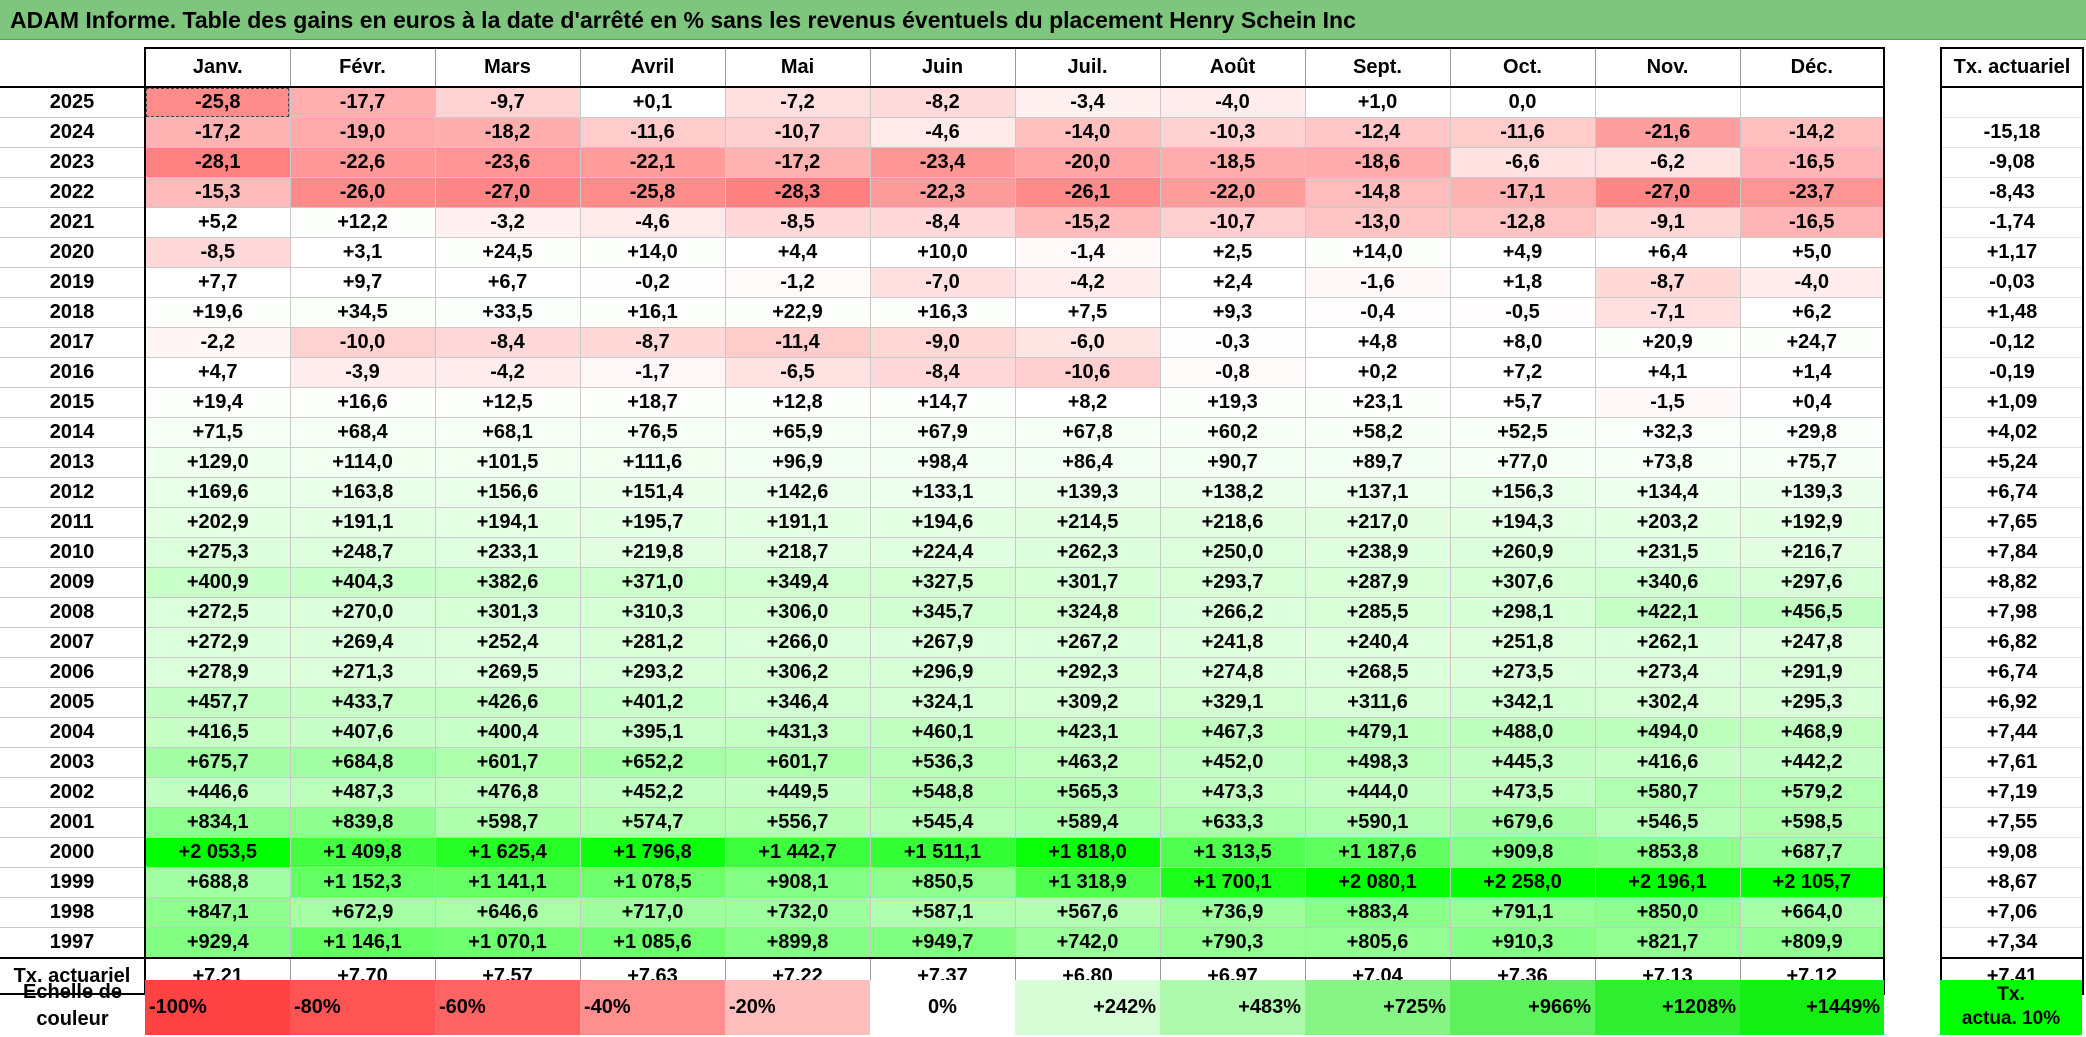 Image resolution: width=2086 pixels, height=1037 pixels. What do you see at coordinates (943, 132) in the screenshot?
I see `gain-cell: -4,6` at bounding box center [943, 132].